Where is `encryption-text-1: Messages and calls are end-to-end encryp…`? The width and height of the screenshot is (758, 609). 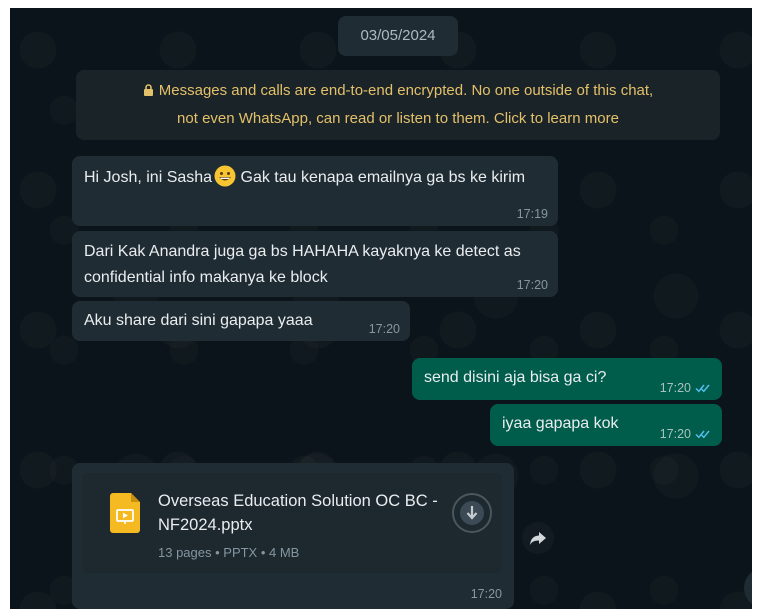
encryption-text-1: Messages and calls are end-to-end encryp… is located at coordinates (406, 90).